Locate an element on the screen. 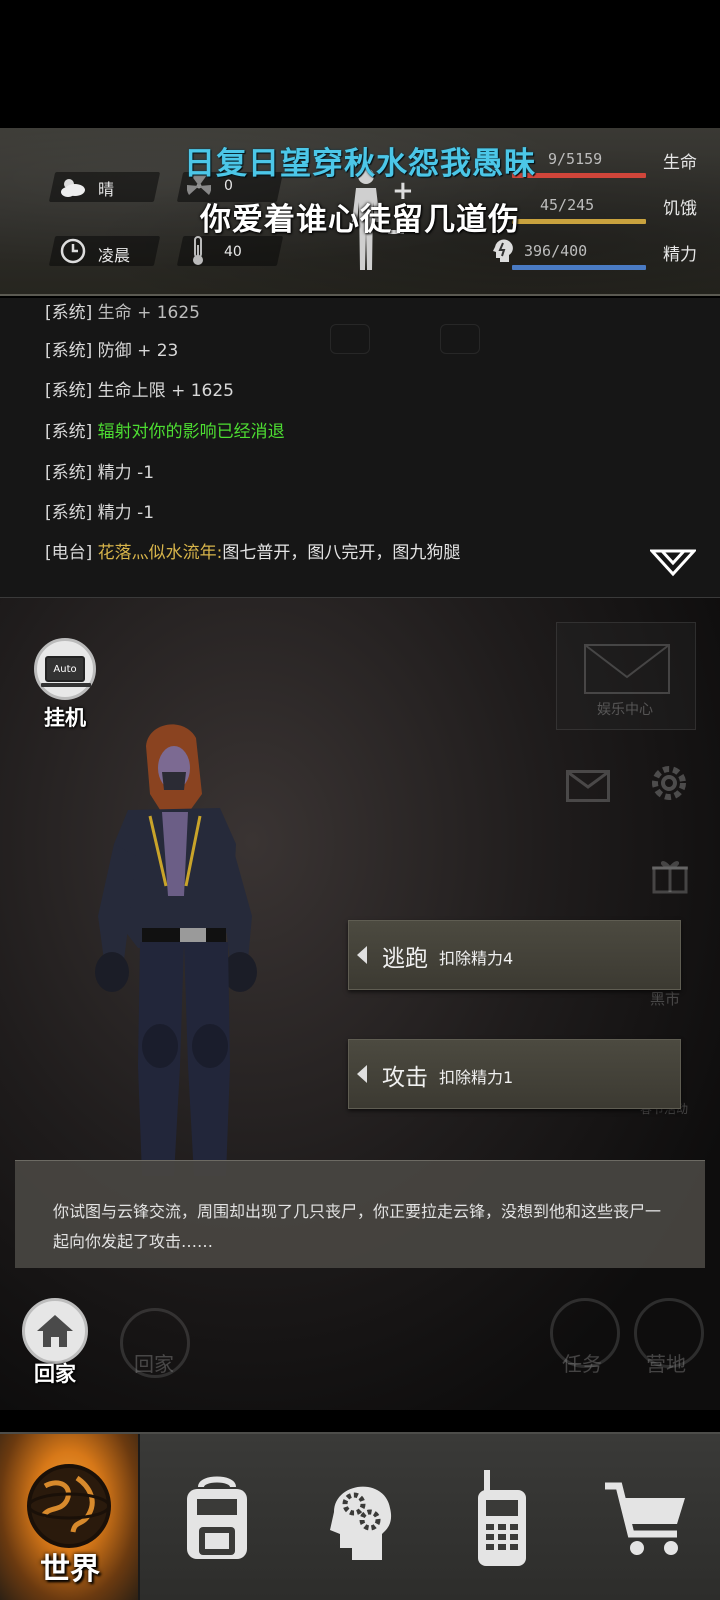  lyric-line-1: 日复日望穿秋水怨我愚昧 is located at coordinates (360, 164).